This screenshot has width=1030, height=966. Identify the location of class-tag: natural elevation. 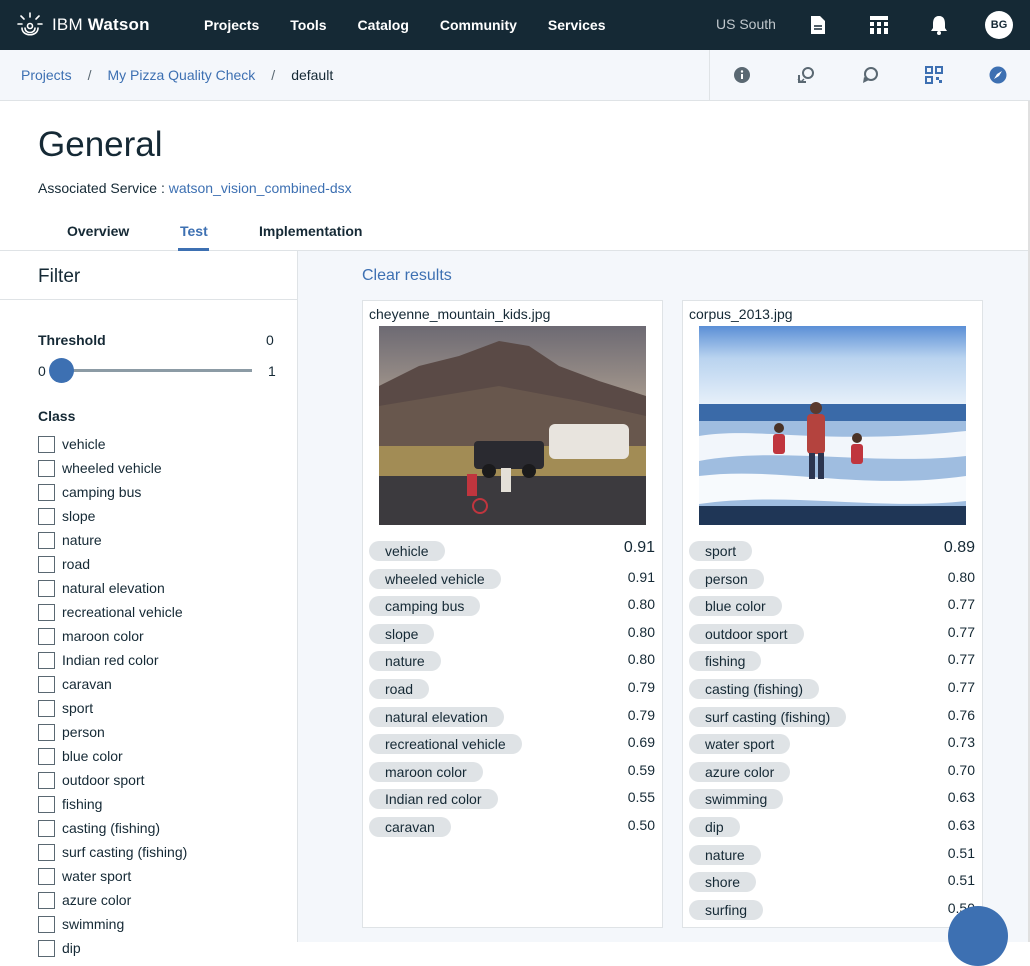
(436, 716).